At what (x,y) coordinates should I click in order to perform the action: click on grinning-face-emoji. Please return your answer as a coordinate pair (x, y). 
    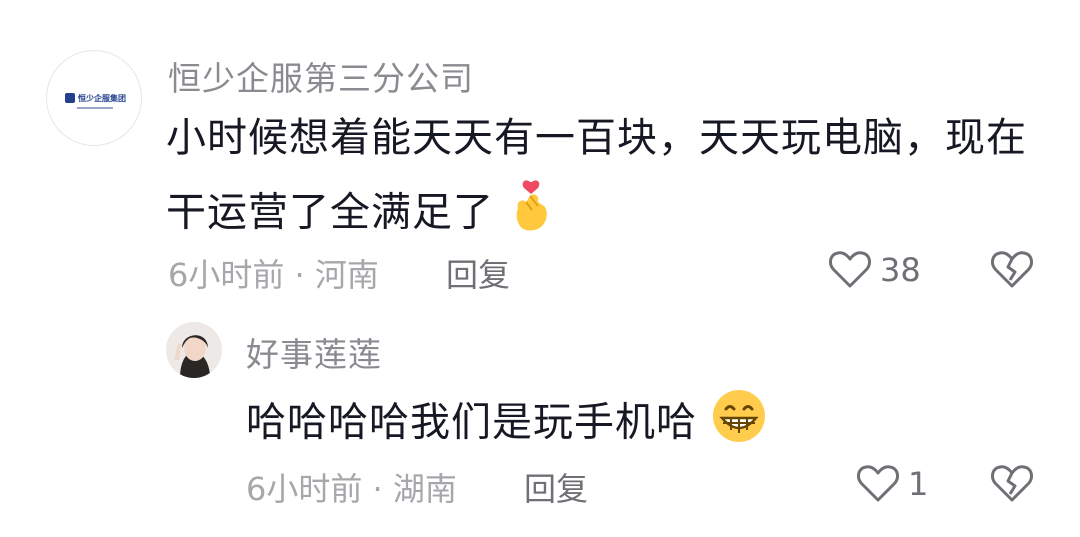
    Looking at the image, I should click on (739, 424).